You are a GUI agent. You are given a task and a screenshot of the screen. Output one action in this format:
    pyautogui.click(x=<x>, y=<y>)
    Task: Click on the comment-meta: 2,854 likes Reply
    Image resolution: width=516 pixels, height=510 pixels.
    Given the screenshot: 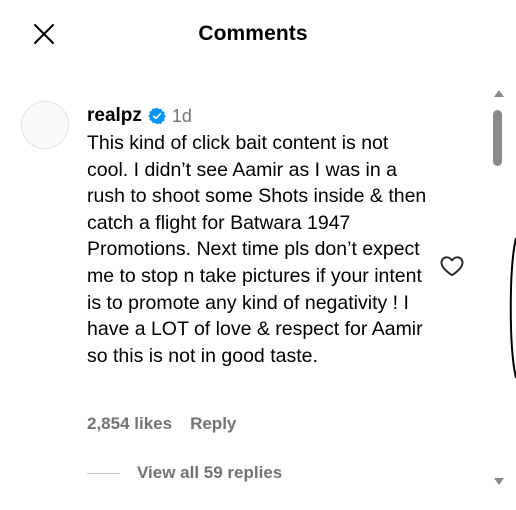 What is the action you would take?
    pyautogui.click(x=161, y=424)
    